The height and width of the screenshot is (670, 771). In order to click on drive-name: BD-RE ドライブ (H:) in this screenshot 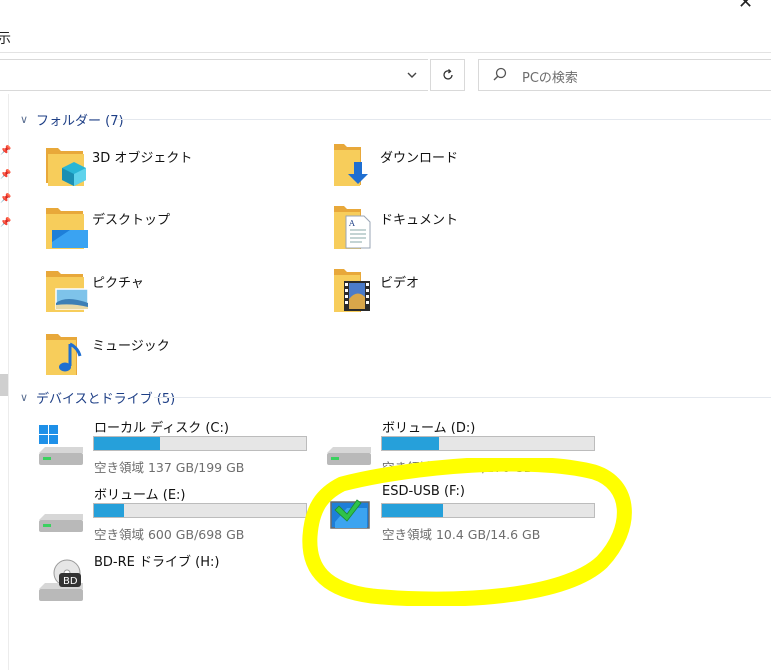, I will do `click(157, 562)`.